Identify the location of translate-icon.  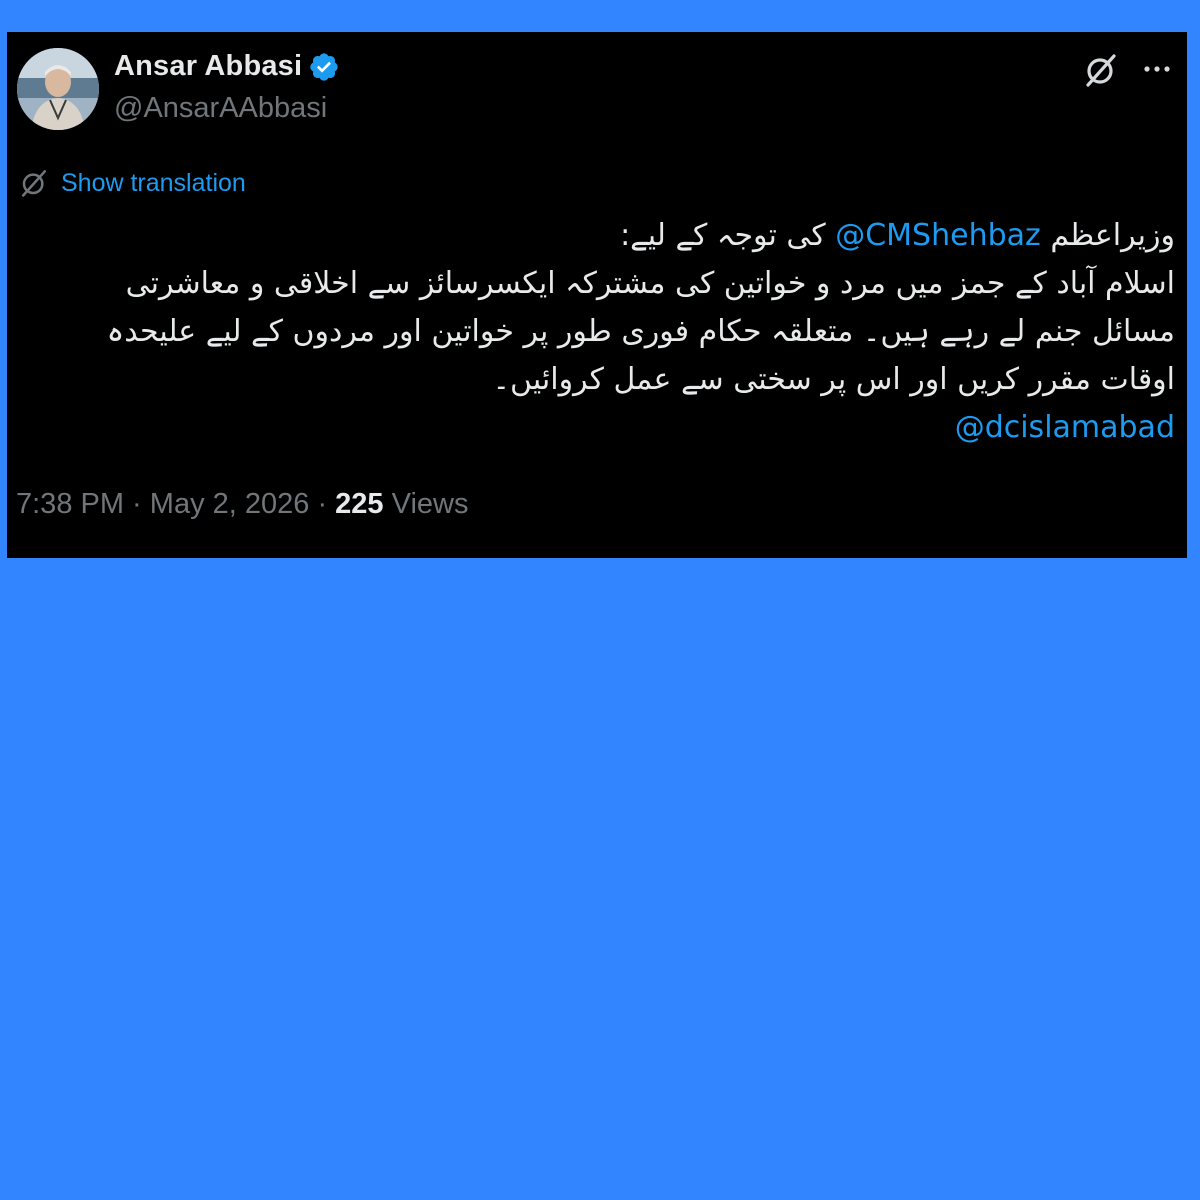
(34, 183).